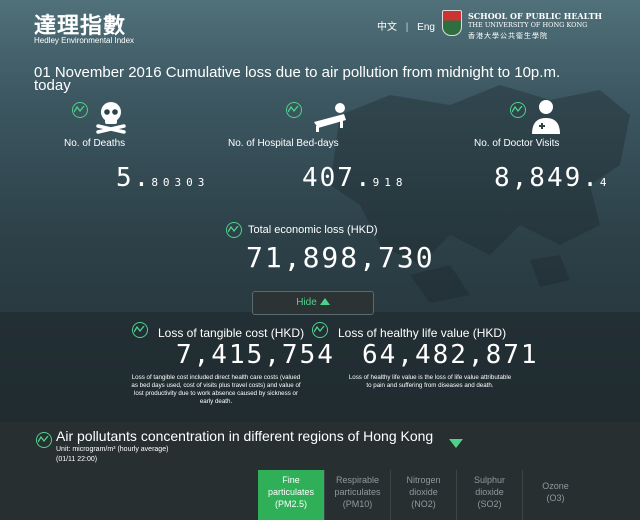 Image resolution: width=640 pixels, height=520 pixels. I want to click on tab-line: (NO2), so click(423, 504).